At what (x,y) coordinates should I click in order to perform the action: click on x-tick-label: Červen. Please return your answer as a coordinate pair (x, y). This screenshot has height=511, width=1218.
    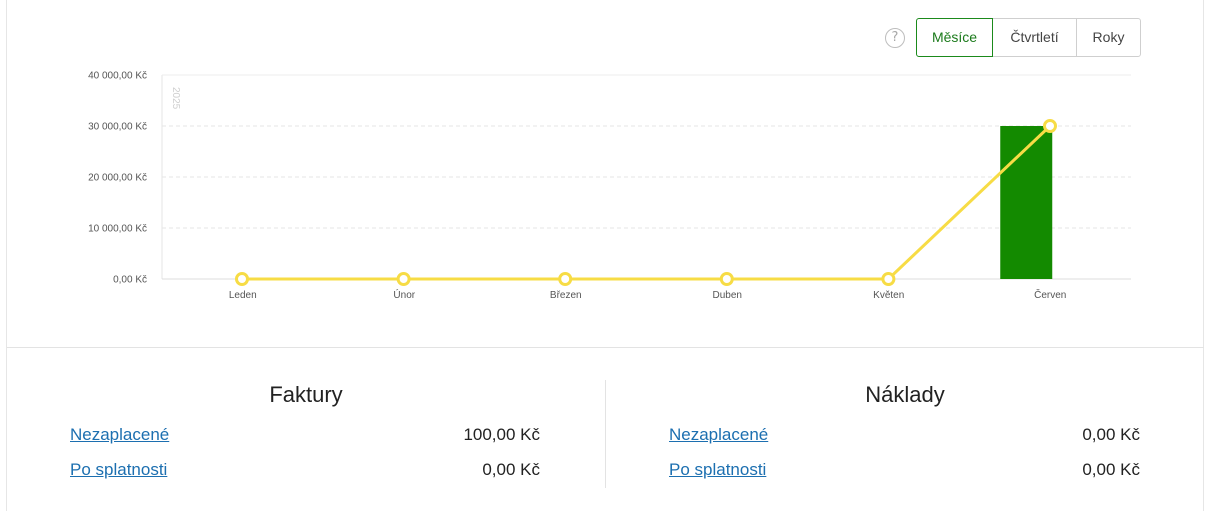
    Looking at the image, I should click on (1050, 294).